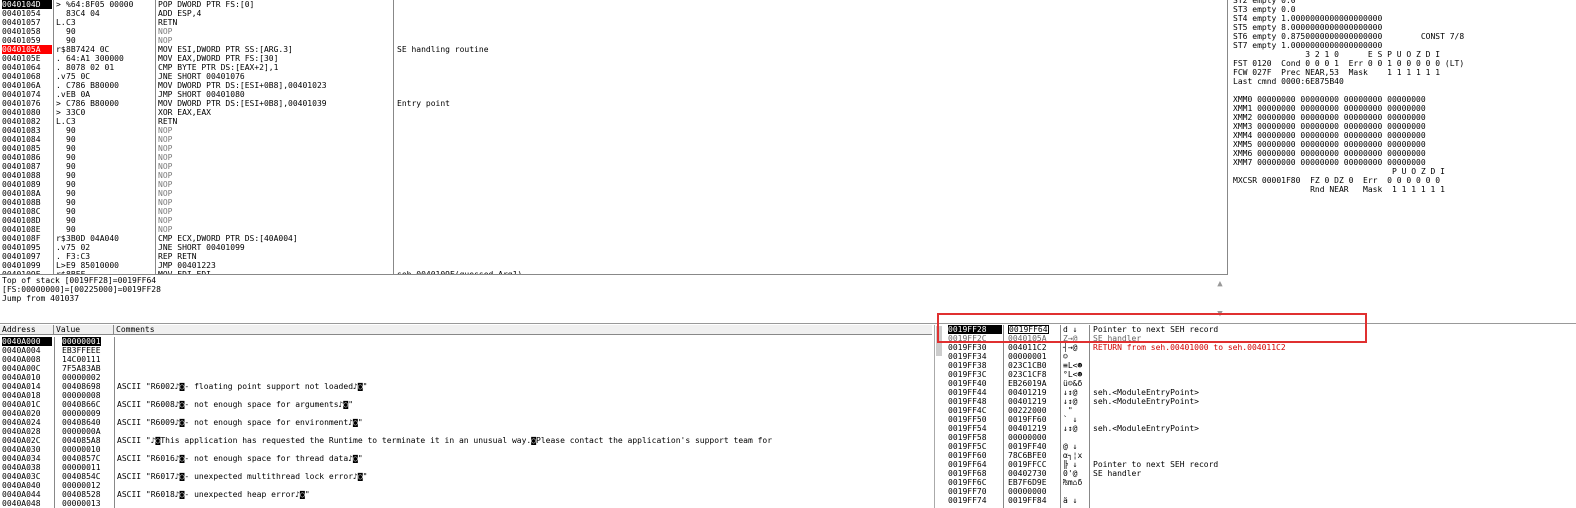  Describe the element at coordinates (1260, 473) in the screenshot. I see `stack-row: 0019FF68 00402730 0'@ SE handler` at that location.